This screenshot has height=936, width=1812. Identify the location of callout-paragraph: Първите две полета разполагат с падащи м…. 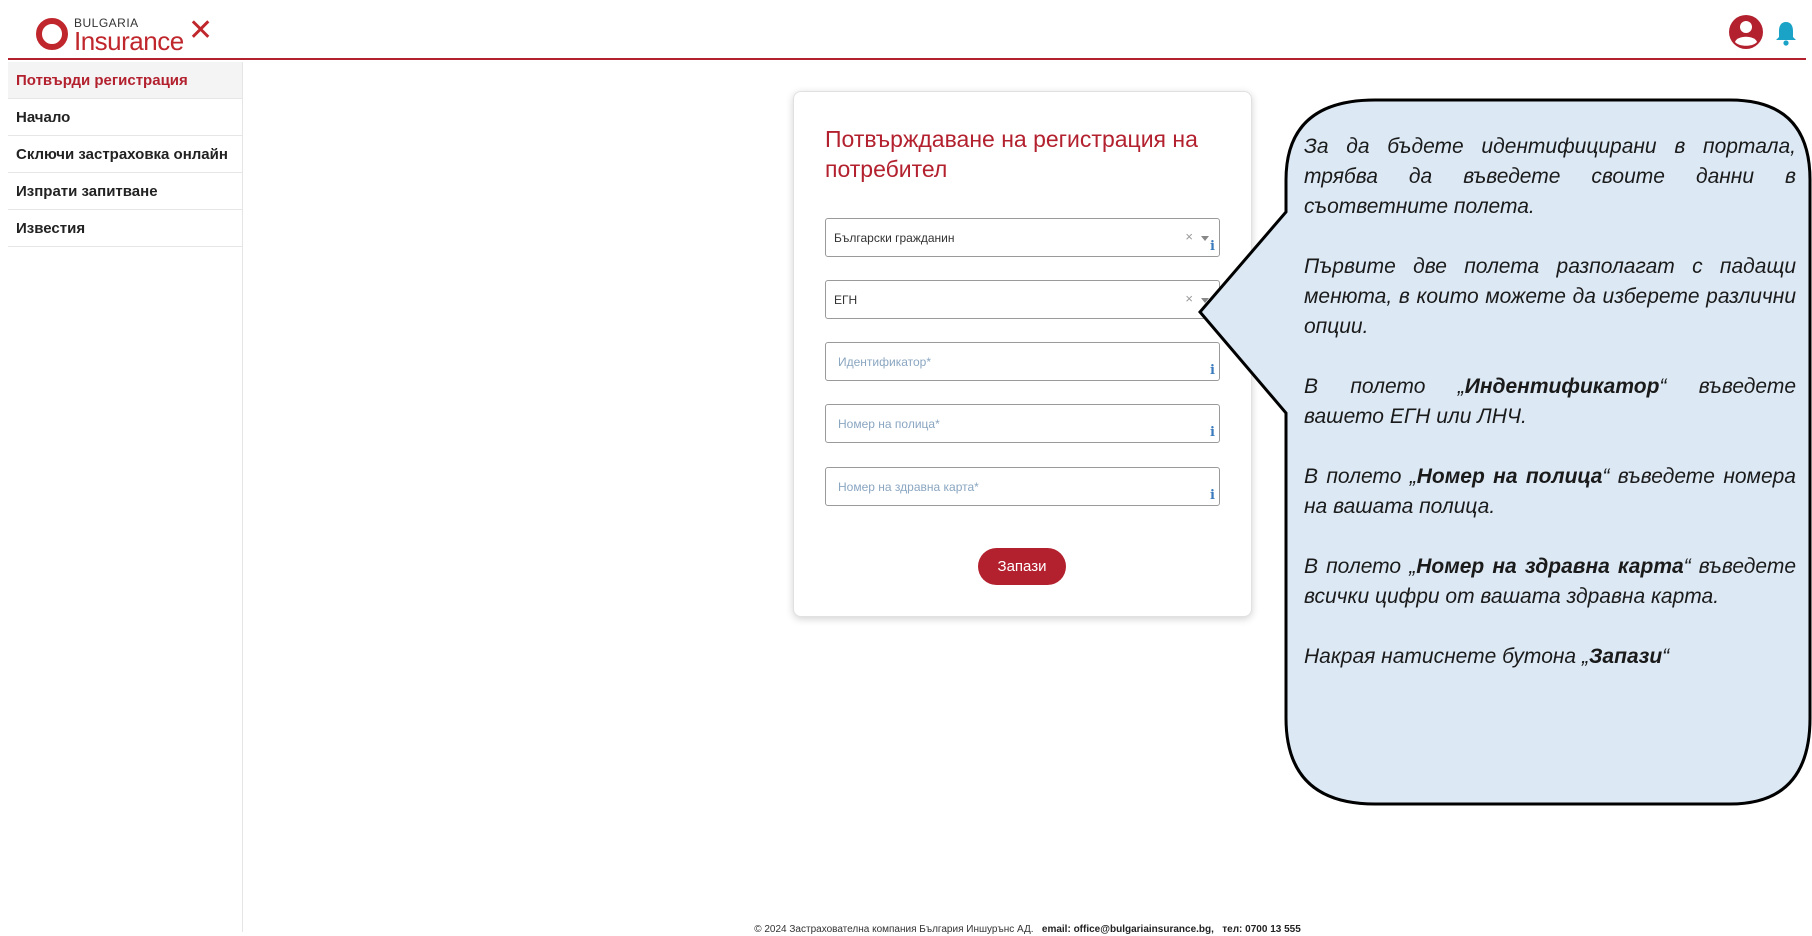
(1550, 296).